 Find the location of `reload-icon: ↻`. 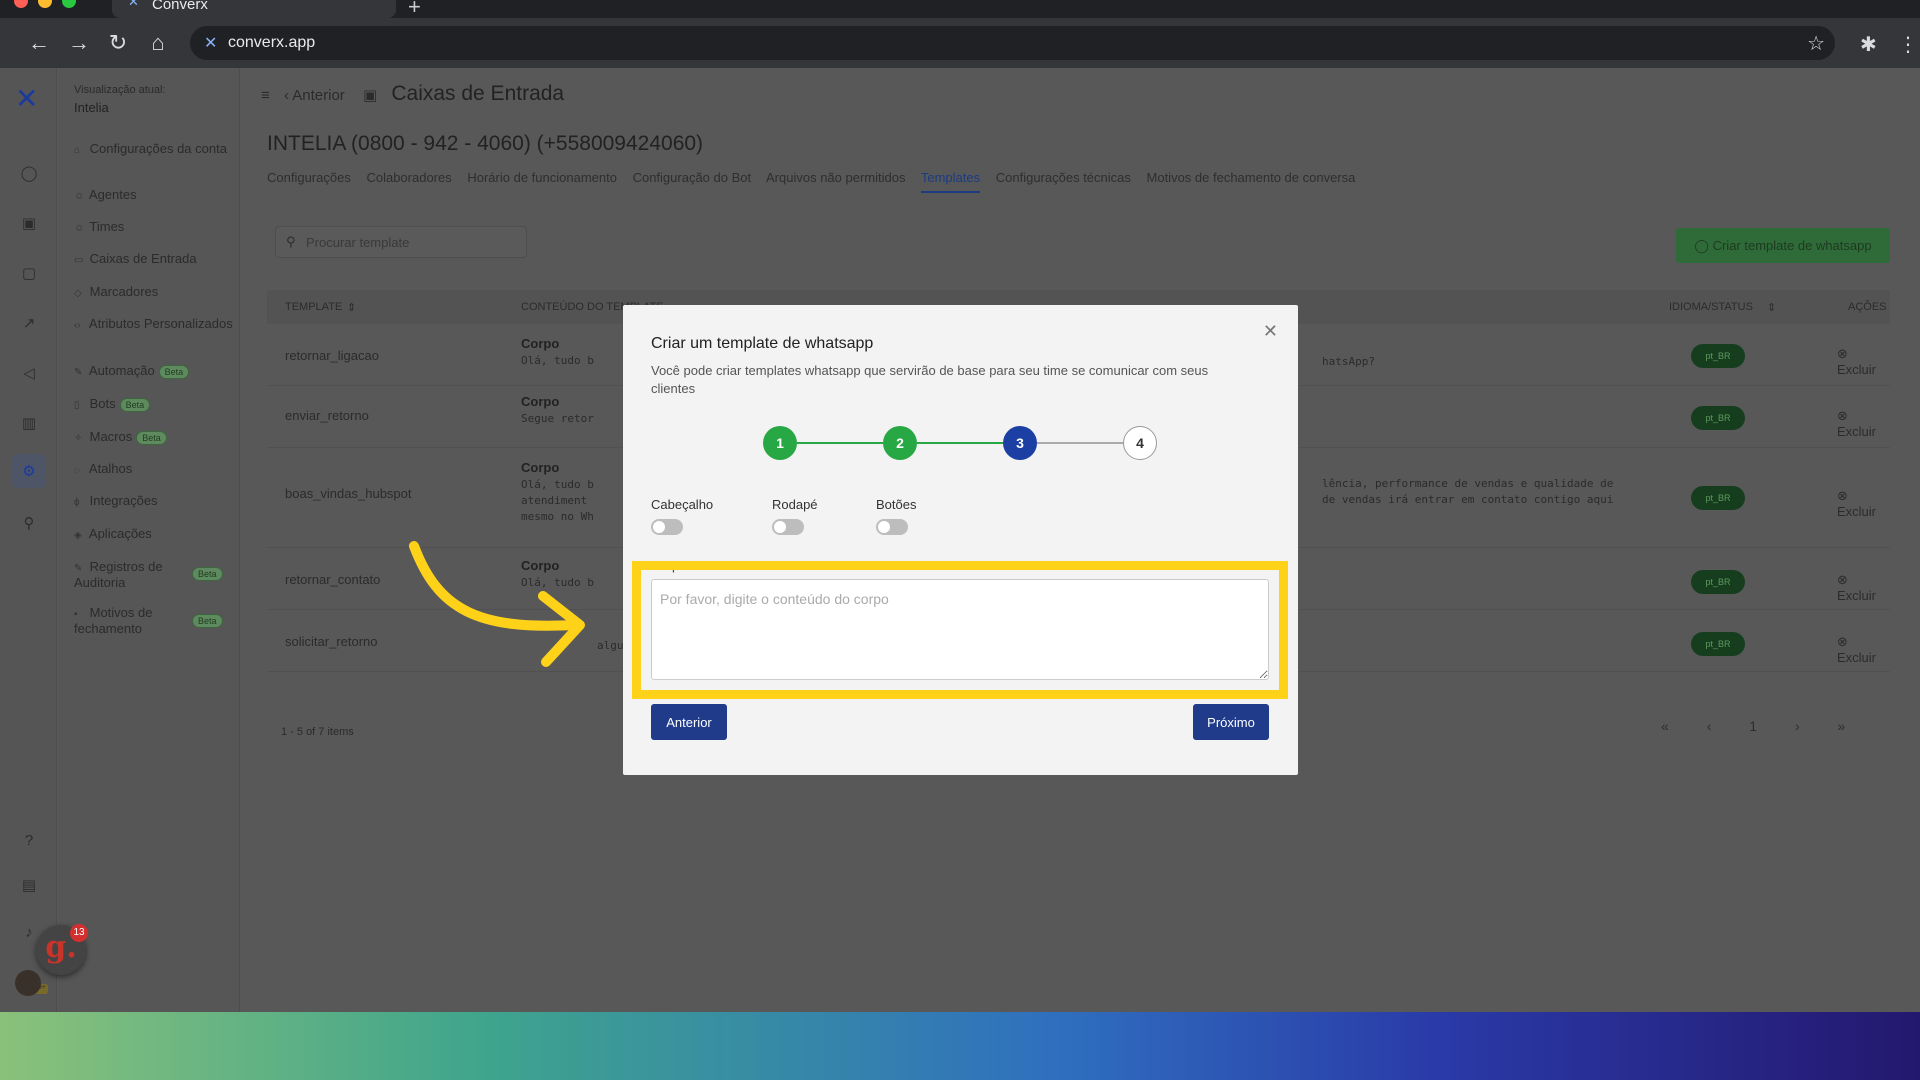

reload-icon: ↻ is located at coordinates (118, 43).